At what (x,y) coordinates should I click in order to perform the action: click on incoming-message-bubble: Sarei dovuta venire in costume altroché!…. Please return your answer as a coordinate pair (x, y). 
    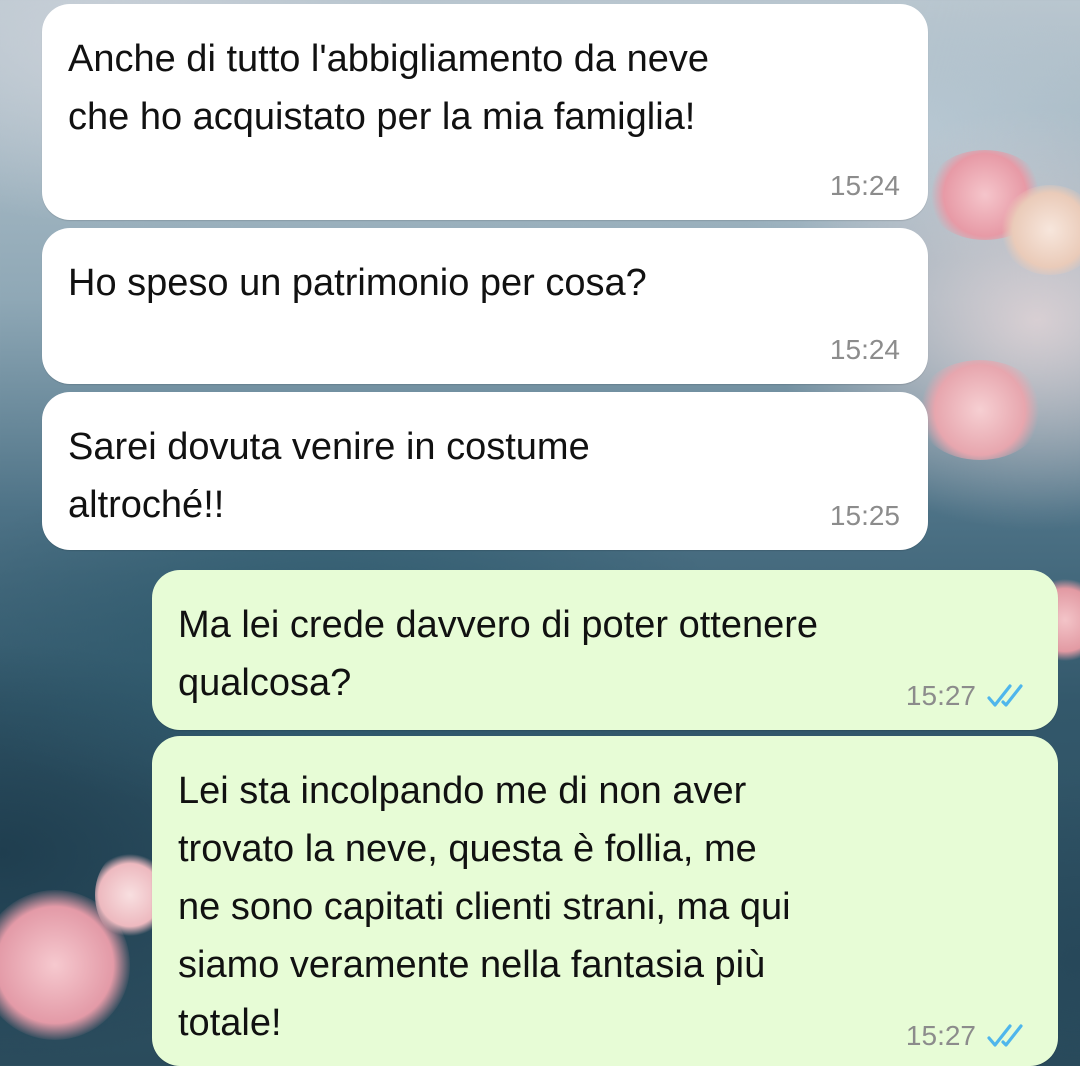
    Looking at the image, I should click on (485, 471).